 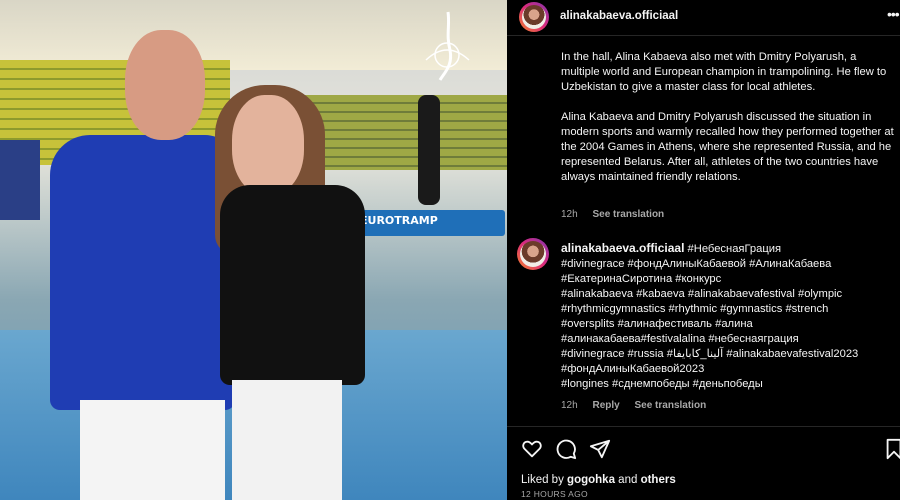 What do you see at coordinates (703, 426) in the screenshot?
I see `divider` at bounding box center [703, 426].